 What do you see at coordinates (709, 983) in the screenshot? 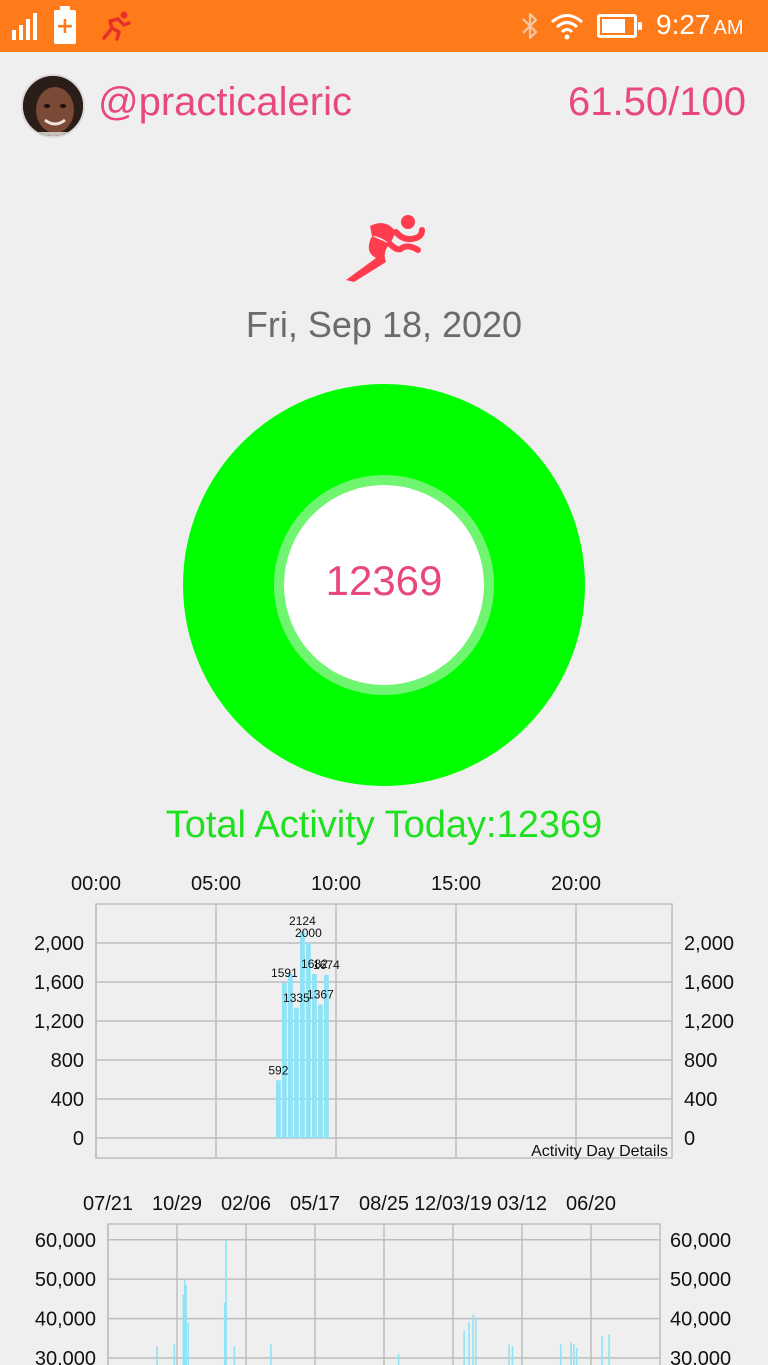
I see `y-tick-label-right: 1,600` at bounding box center [709, 983].